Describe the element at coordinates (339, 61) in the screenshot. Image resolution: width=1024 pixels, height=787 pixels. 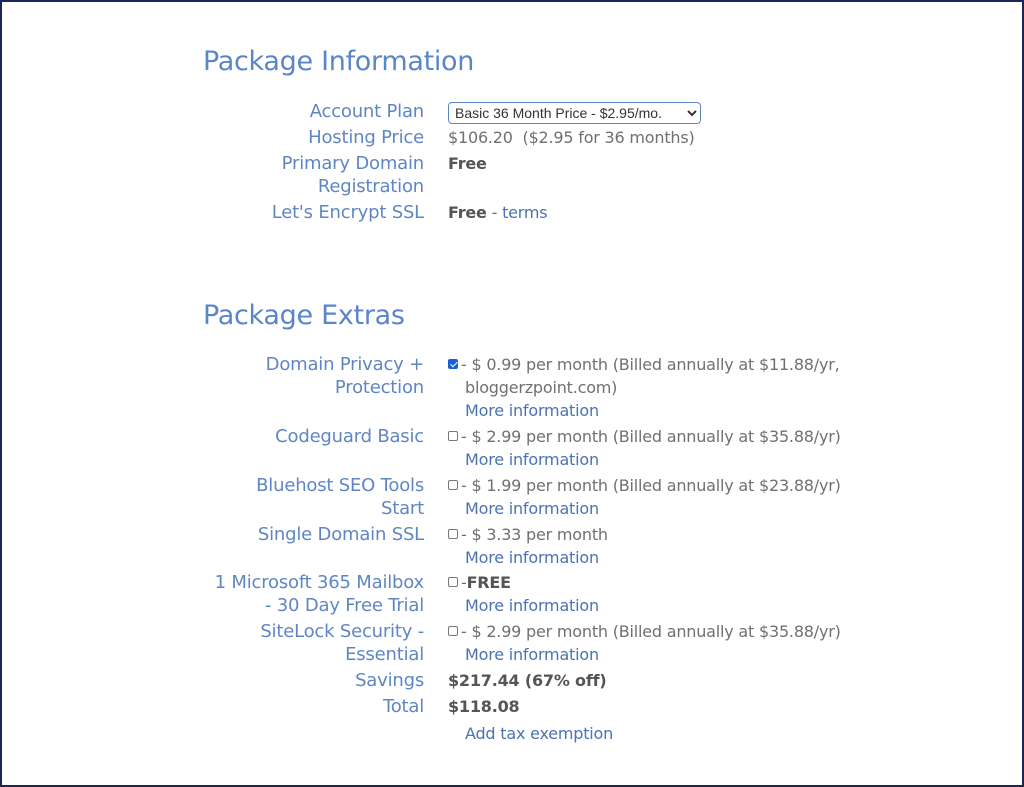
I see `package-information-title: Package Information` at that location.